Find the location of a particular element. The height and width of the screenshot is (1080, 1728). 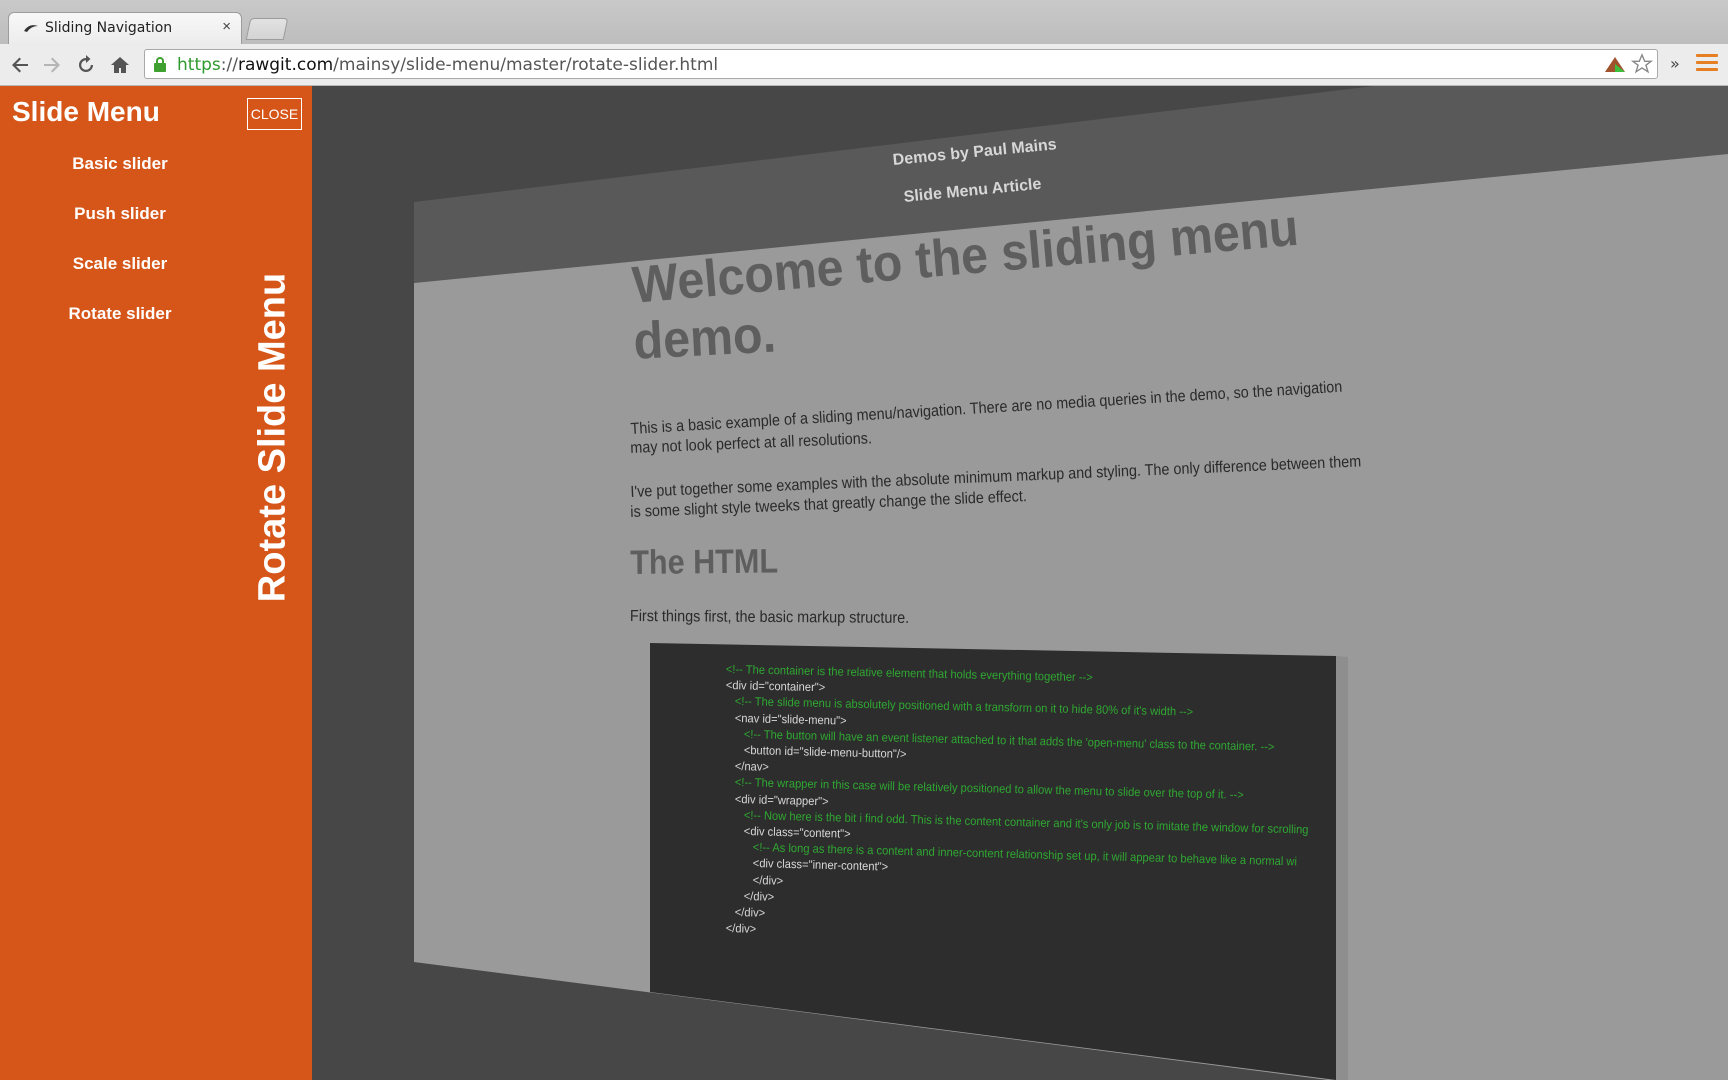

menu-item-basic-slider: Basic slider is located at coordinates (120, 179).